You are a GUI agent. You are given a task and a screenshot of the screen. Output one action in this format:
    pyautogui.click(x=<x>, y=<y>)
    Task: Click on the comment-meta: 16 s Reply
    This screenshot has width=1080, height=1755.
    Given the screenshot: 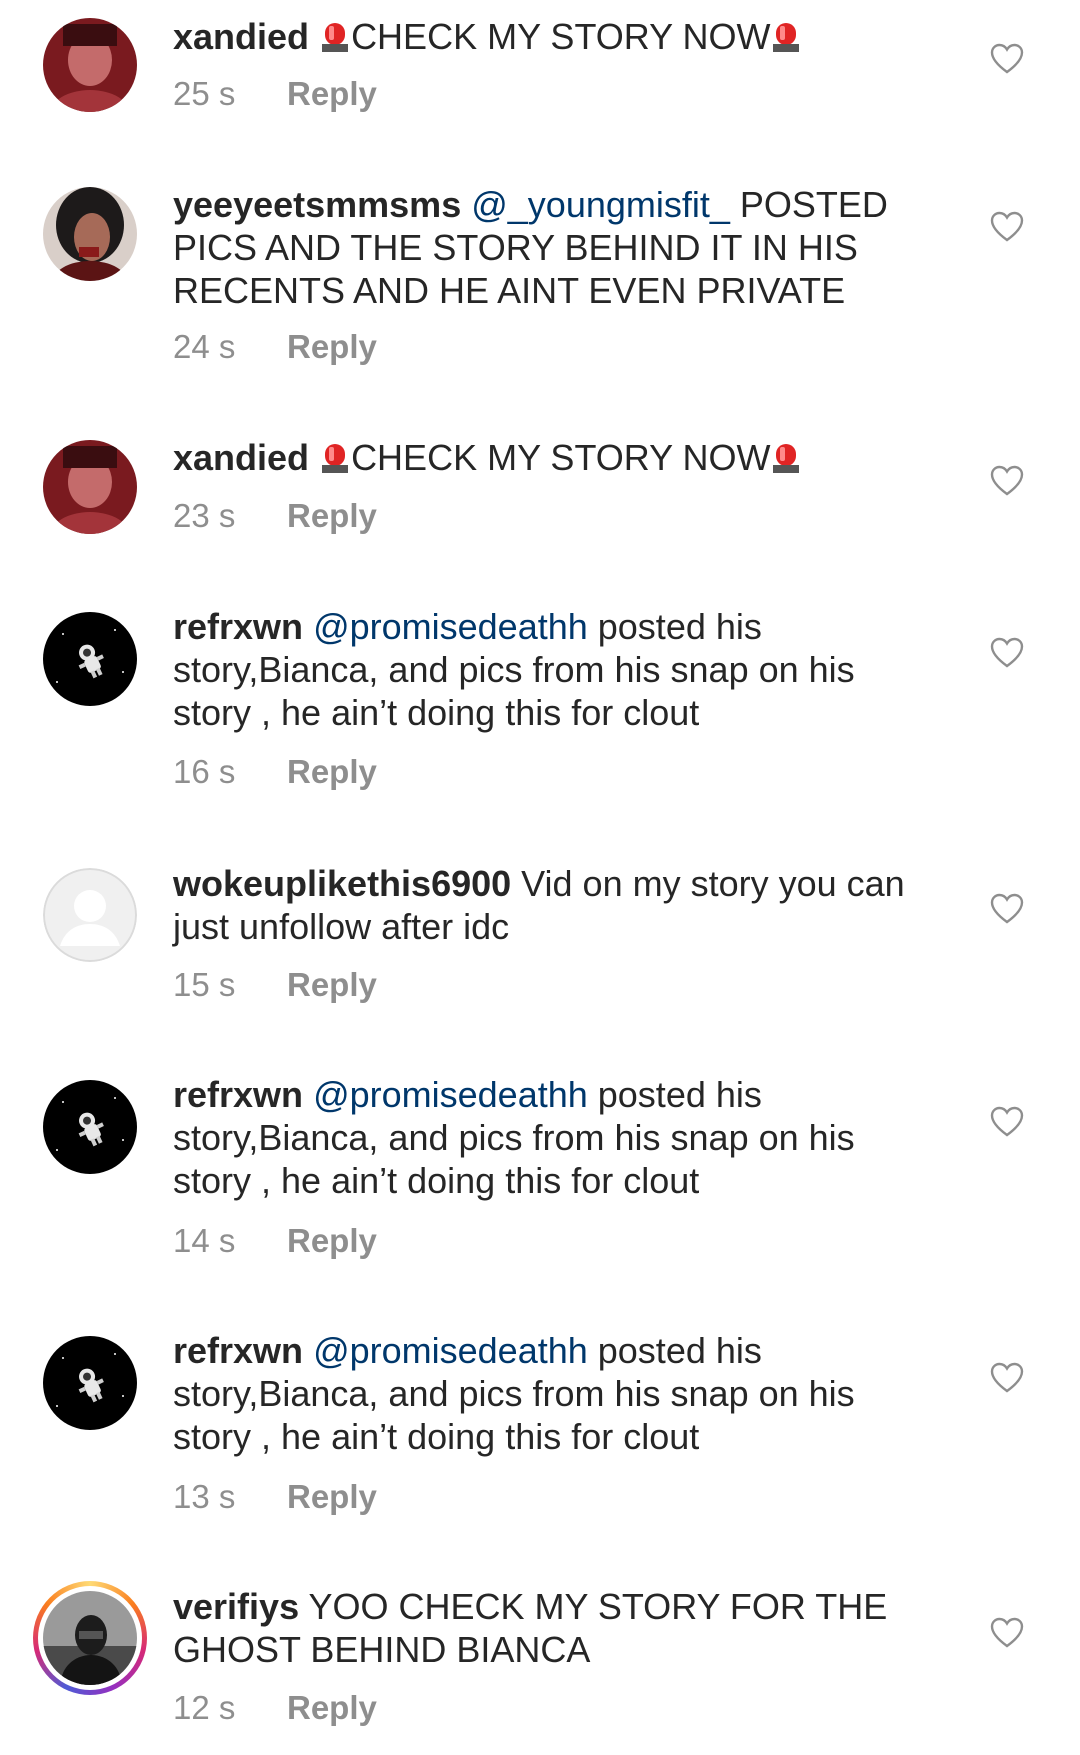 What is the action you would take?
    pyautogui.click(x=275, y=772)
    